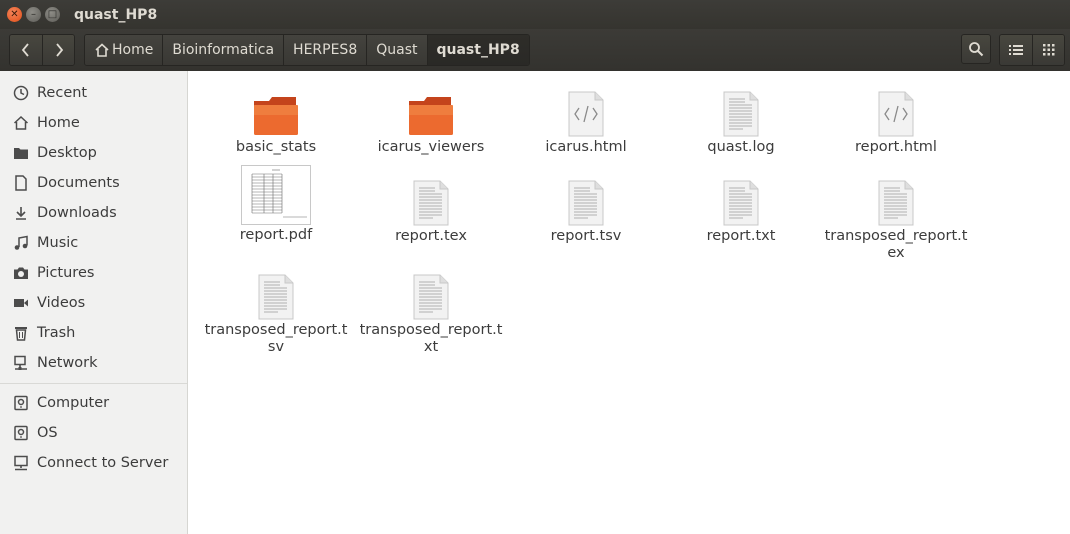 The width and height of the screenshot is (1070, 534). I want to click on sidebar-item-documents: Documents, so click(93, 183).